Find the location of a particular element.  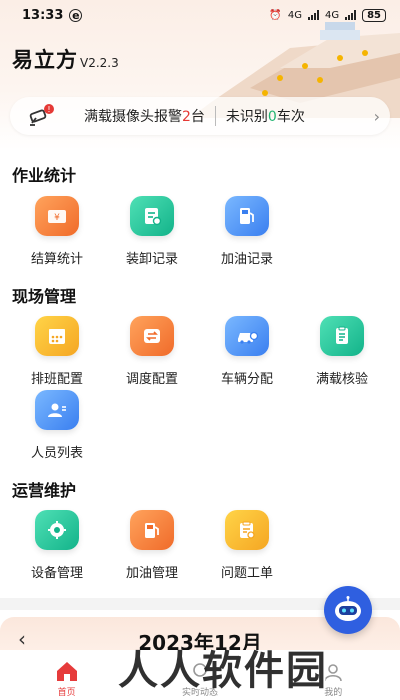

menu-item-fuel-manage: 加油管理 is located at coordinates (152, 545).